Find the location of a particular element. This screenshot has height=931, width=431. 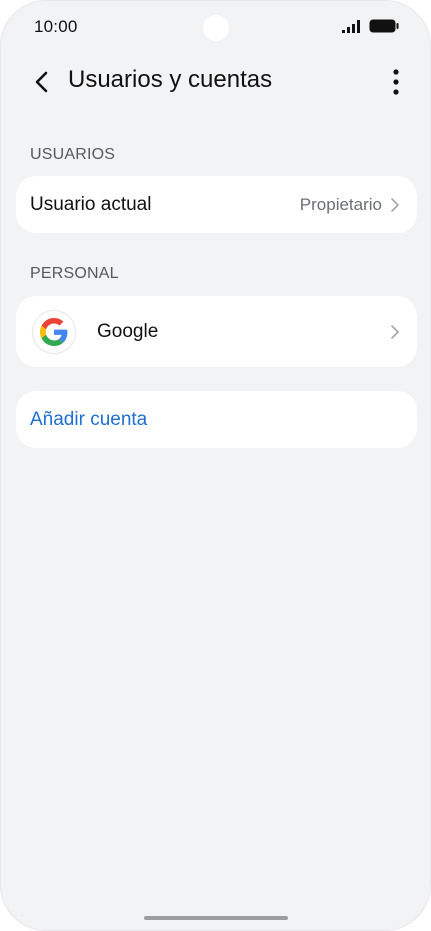

google-logo-icon is located at coordinates (54, 331).